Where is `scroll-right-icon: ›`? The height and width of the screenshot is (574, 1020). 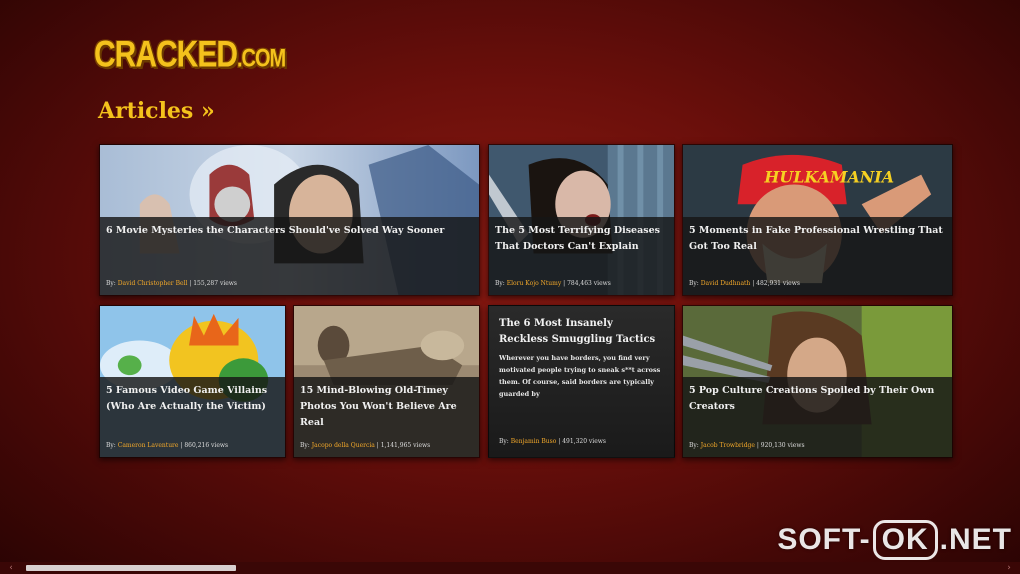
scroll-right-icon: › is located at coordinates (1009, 568).